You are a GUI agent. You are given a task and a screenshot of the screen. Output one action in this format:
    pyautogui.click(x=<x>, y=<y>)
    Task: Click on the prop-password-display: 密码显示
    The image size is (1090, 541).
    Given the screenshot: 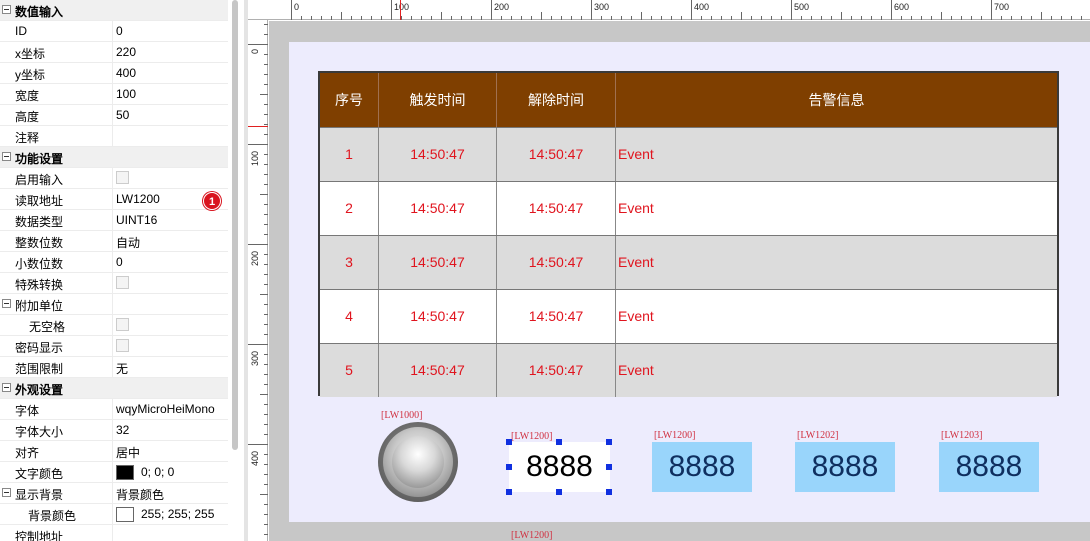 What is the action you would take?
    pyautogui.click(x=114, y=346)
    